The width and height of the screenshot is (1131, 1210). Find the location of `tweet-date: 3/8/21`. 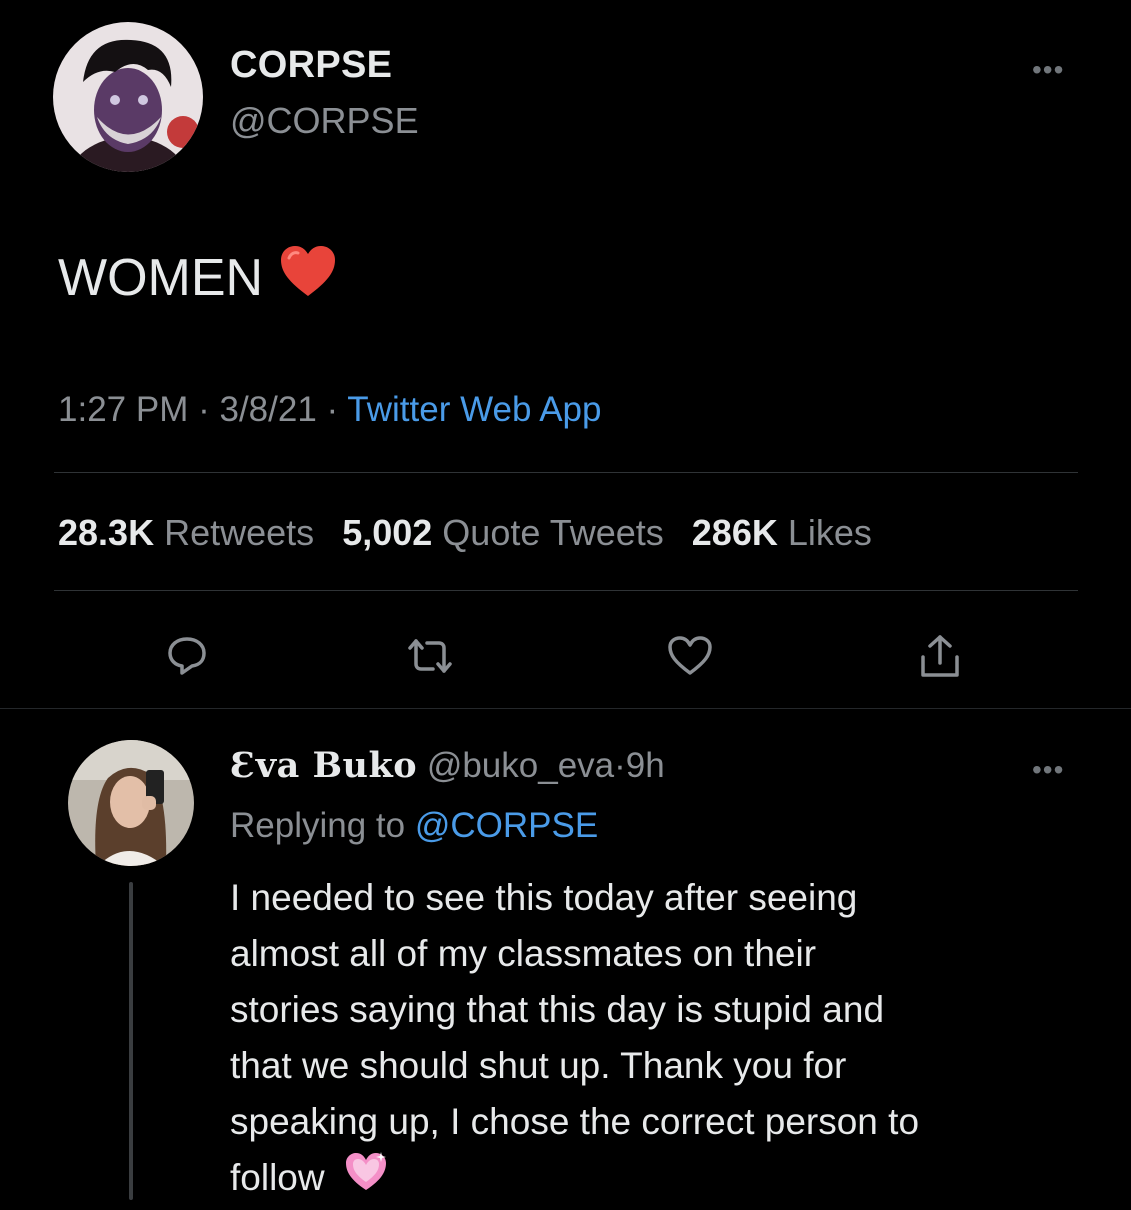

tweet-date: 3/8/21 is located at coordinates (268, 409).